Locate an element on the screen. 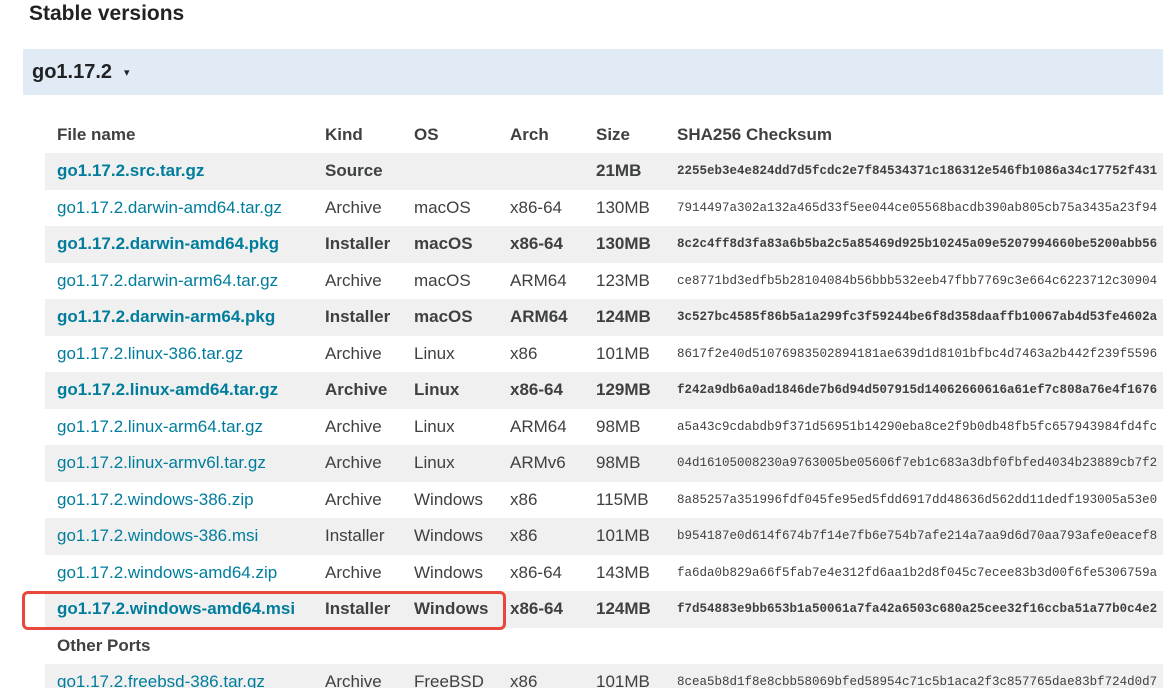  column-header-size: Size is located at coordinates (613, 134).